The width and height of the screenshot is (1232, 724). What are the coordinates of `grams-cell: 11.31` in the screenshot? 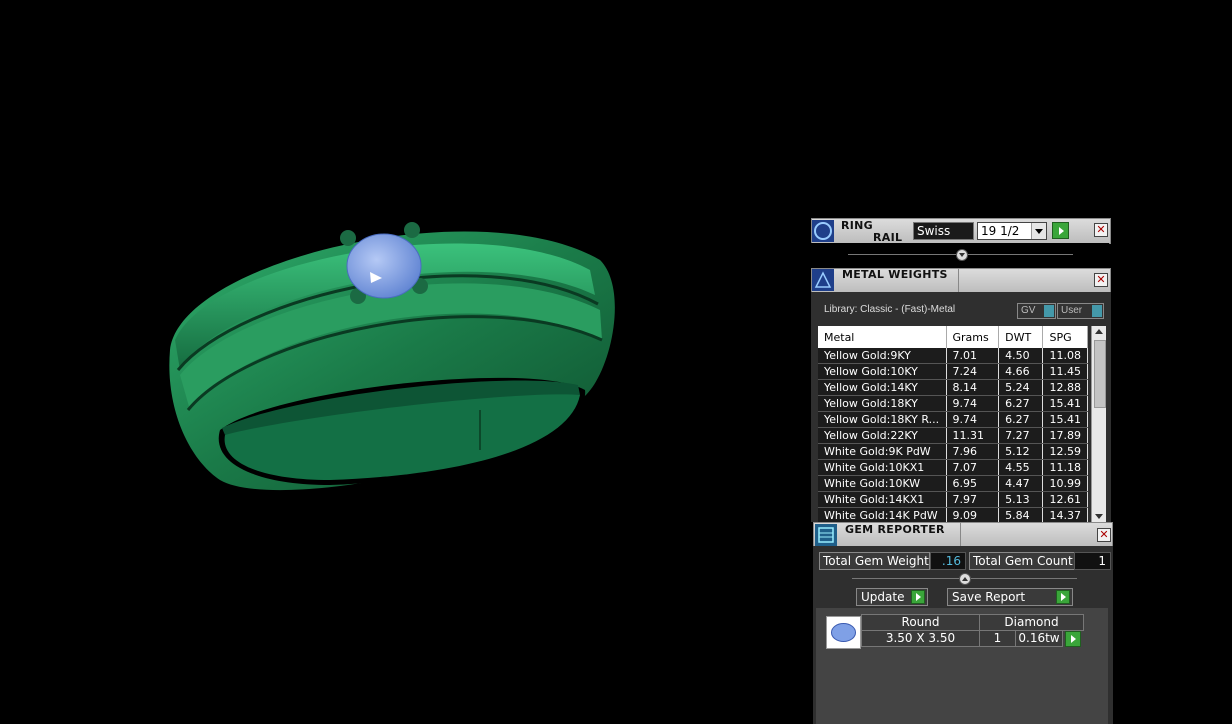 It's located at (973, 435).